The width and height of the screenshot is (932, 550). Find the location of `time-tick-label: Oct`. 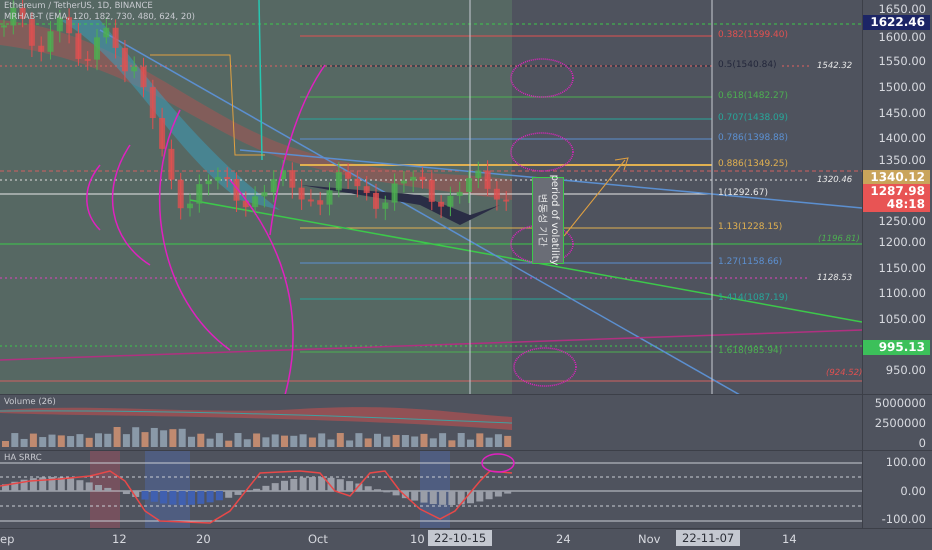

time-tick-label: Oct is located at coordinates (318, 539).